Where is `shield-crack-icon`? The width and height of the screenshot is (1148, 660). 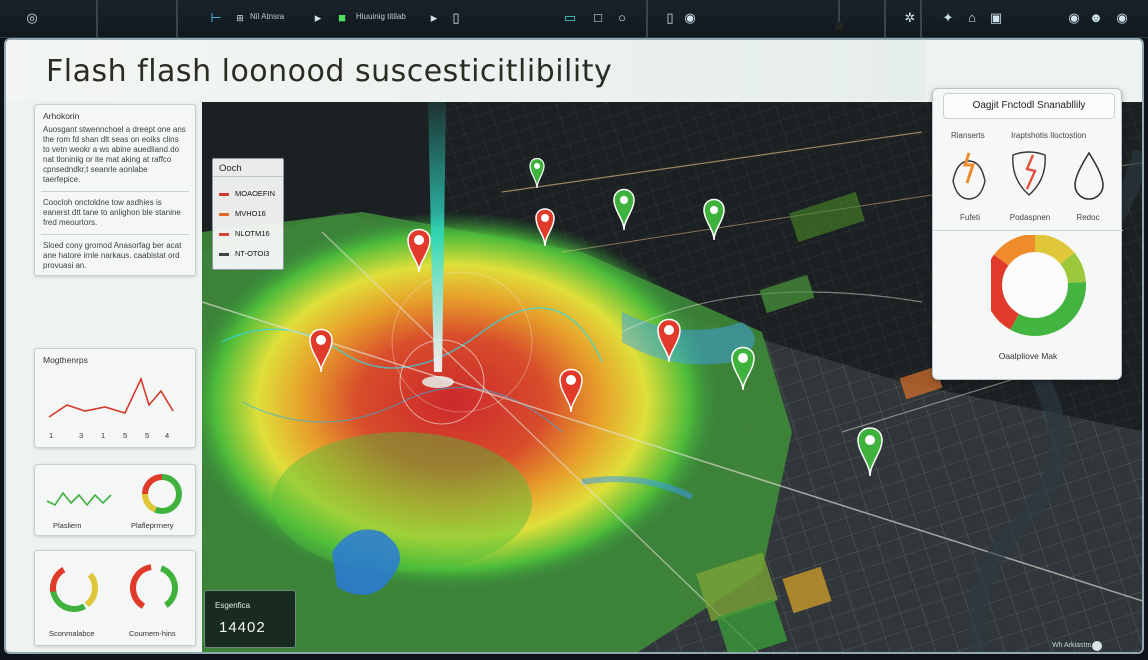
shield-crack-icon is located at coordinates (1029, 173).